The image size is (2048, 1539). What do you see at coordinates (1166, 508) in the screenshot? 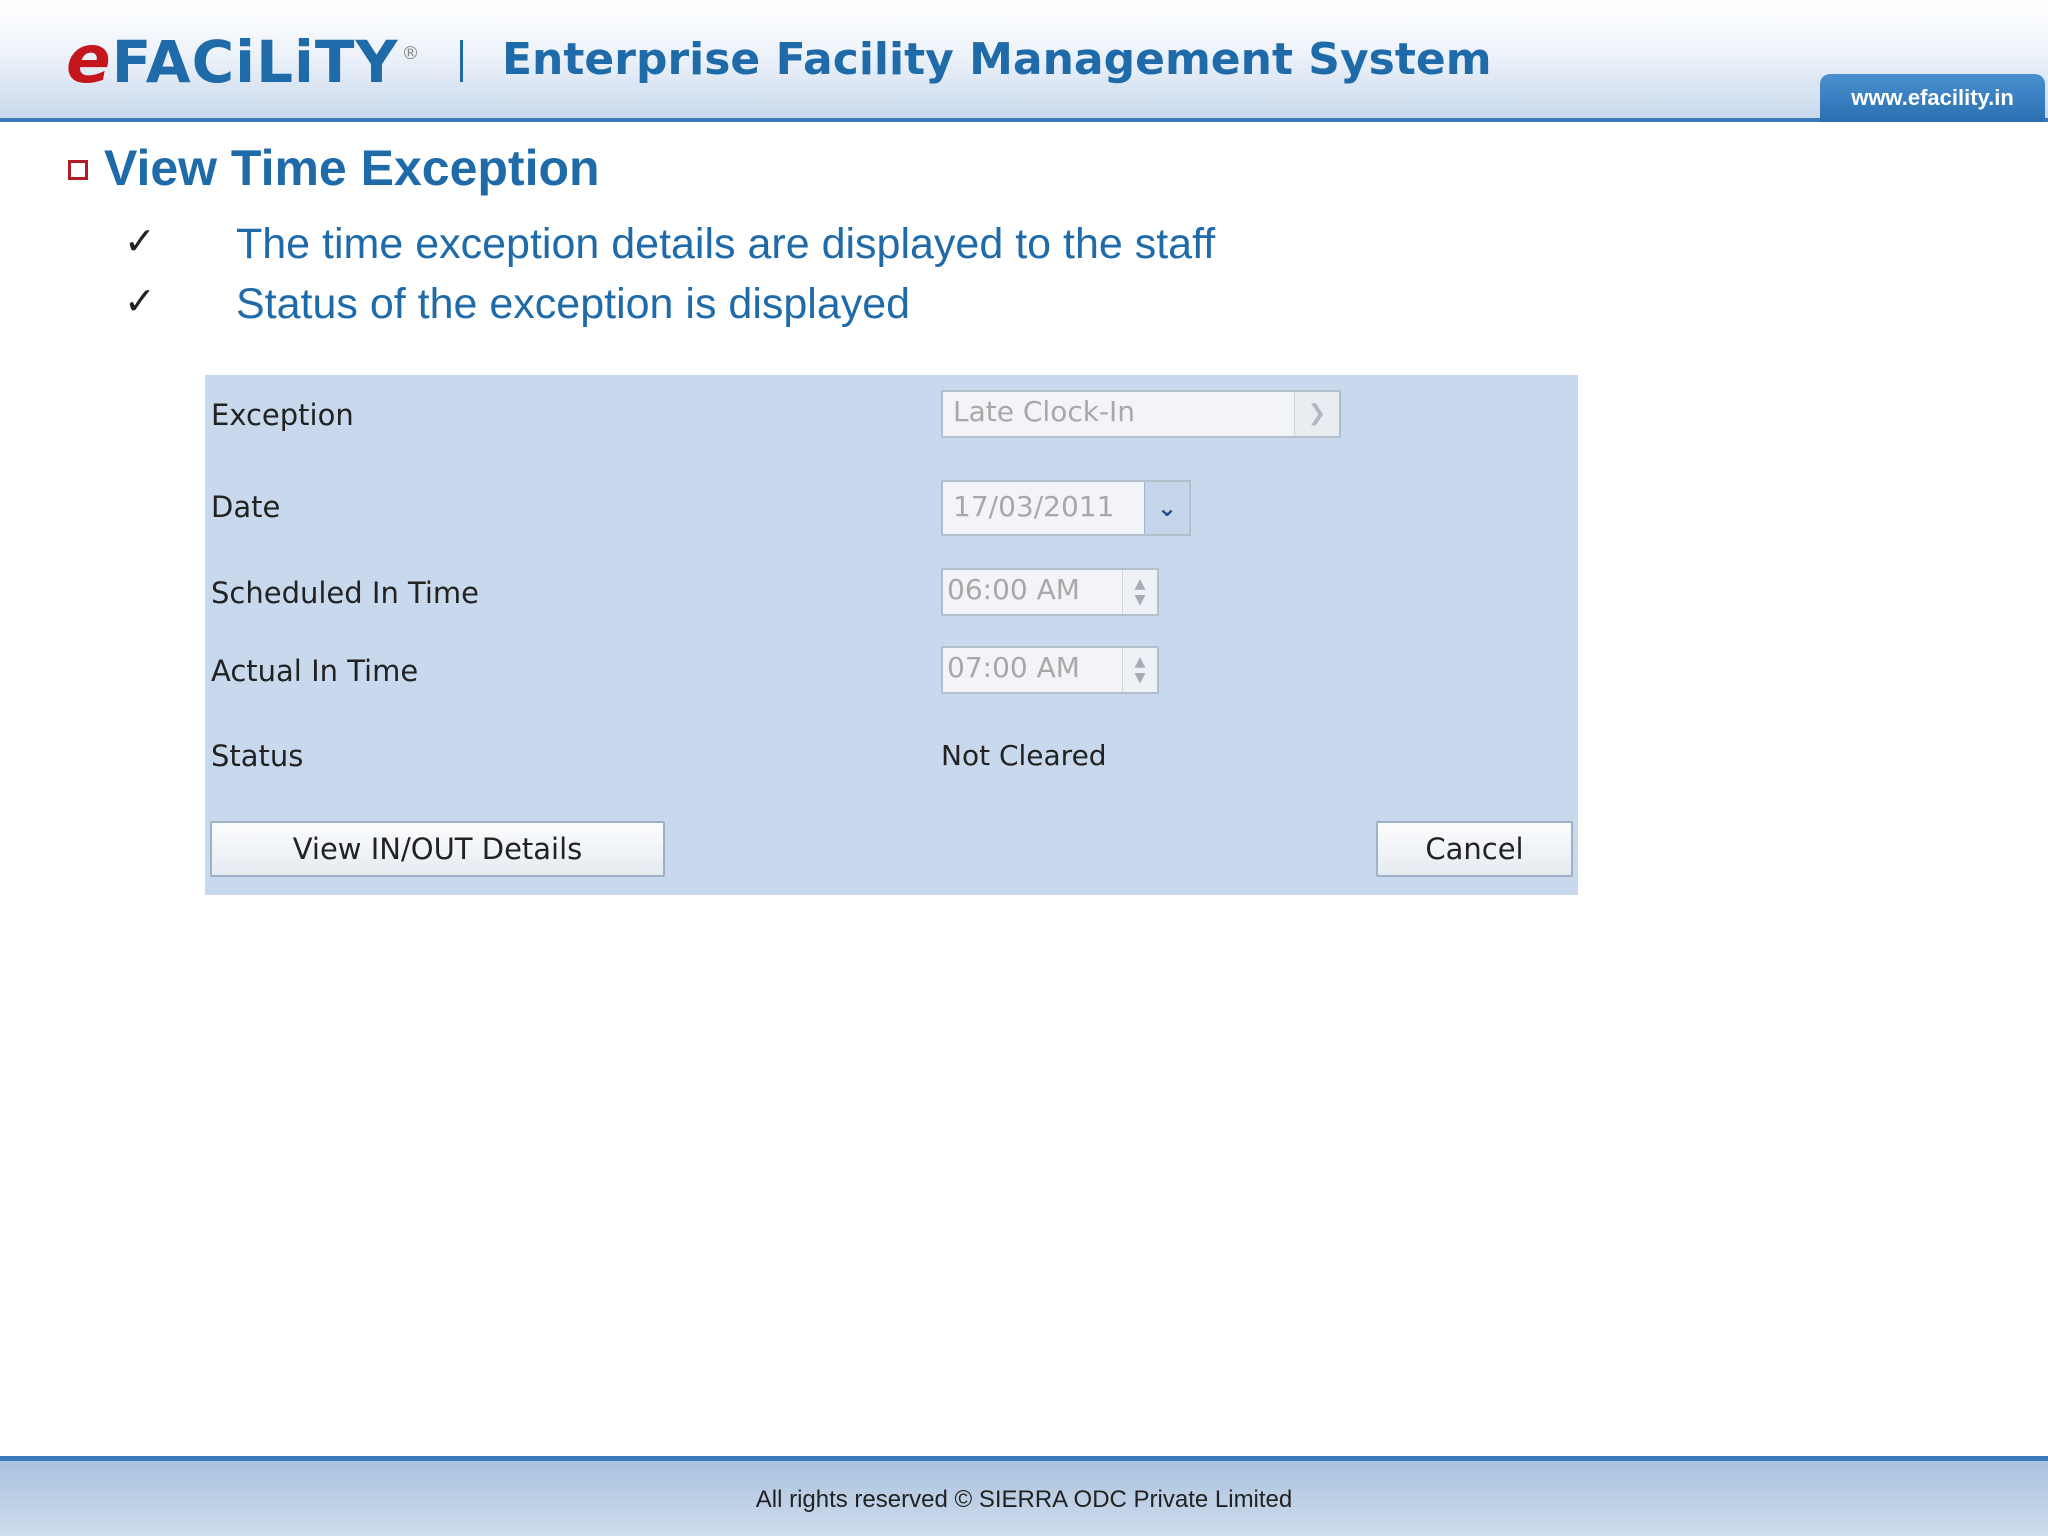
I see `chevron-down-icon: ⌄` at bounding box center [1166, 508].